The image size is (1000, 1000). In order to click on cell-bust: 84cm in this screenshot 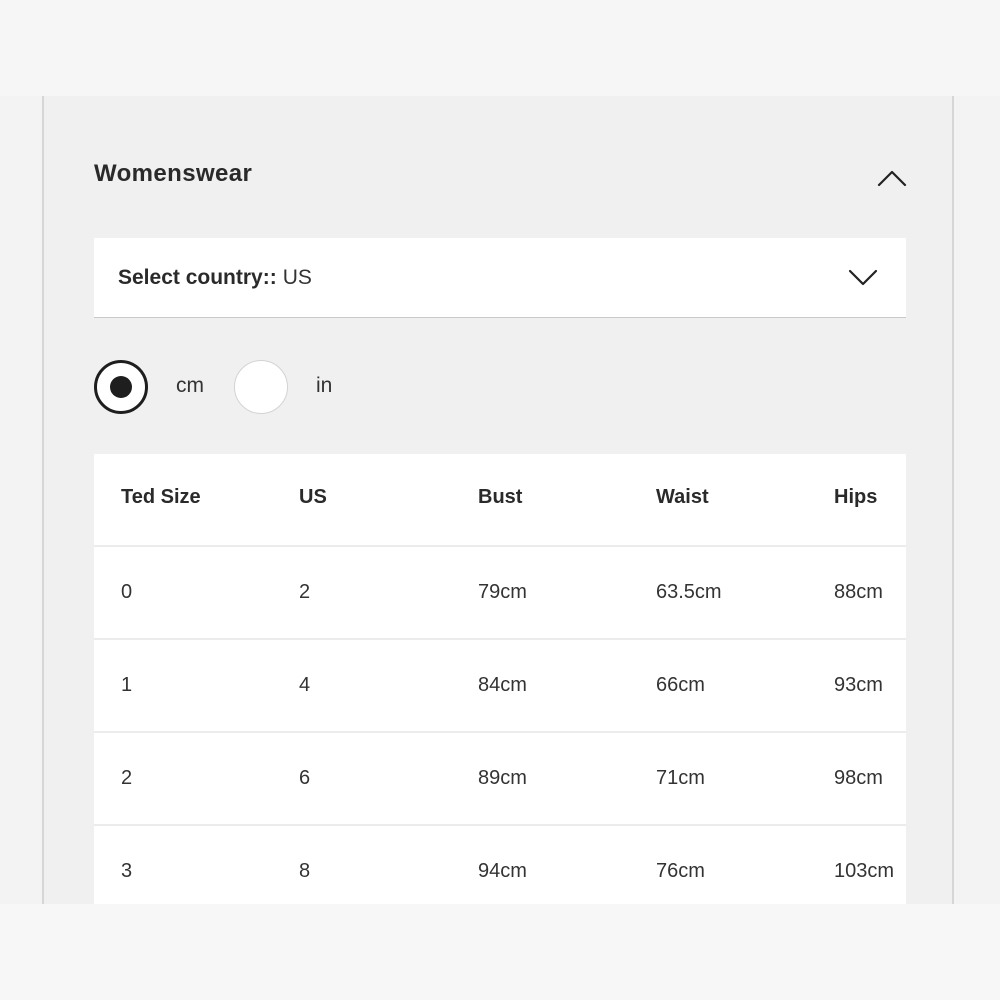, I will do `click(502, 685)`.